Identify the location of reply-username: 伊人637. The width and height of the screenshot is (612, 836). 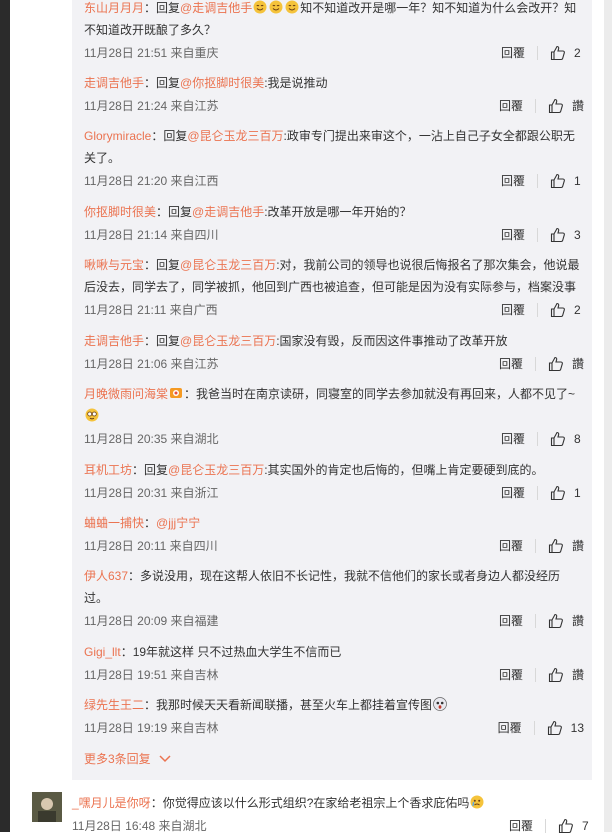
(106, 576).